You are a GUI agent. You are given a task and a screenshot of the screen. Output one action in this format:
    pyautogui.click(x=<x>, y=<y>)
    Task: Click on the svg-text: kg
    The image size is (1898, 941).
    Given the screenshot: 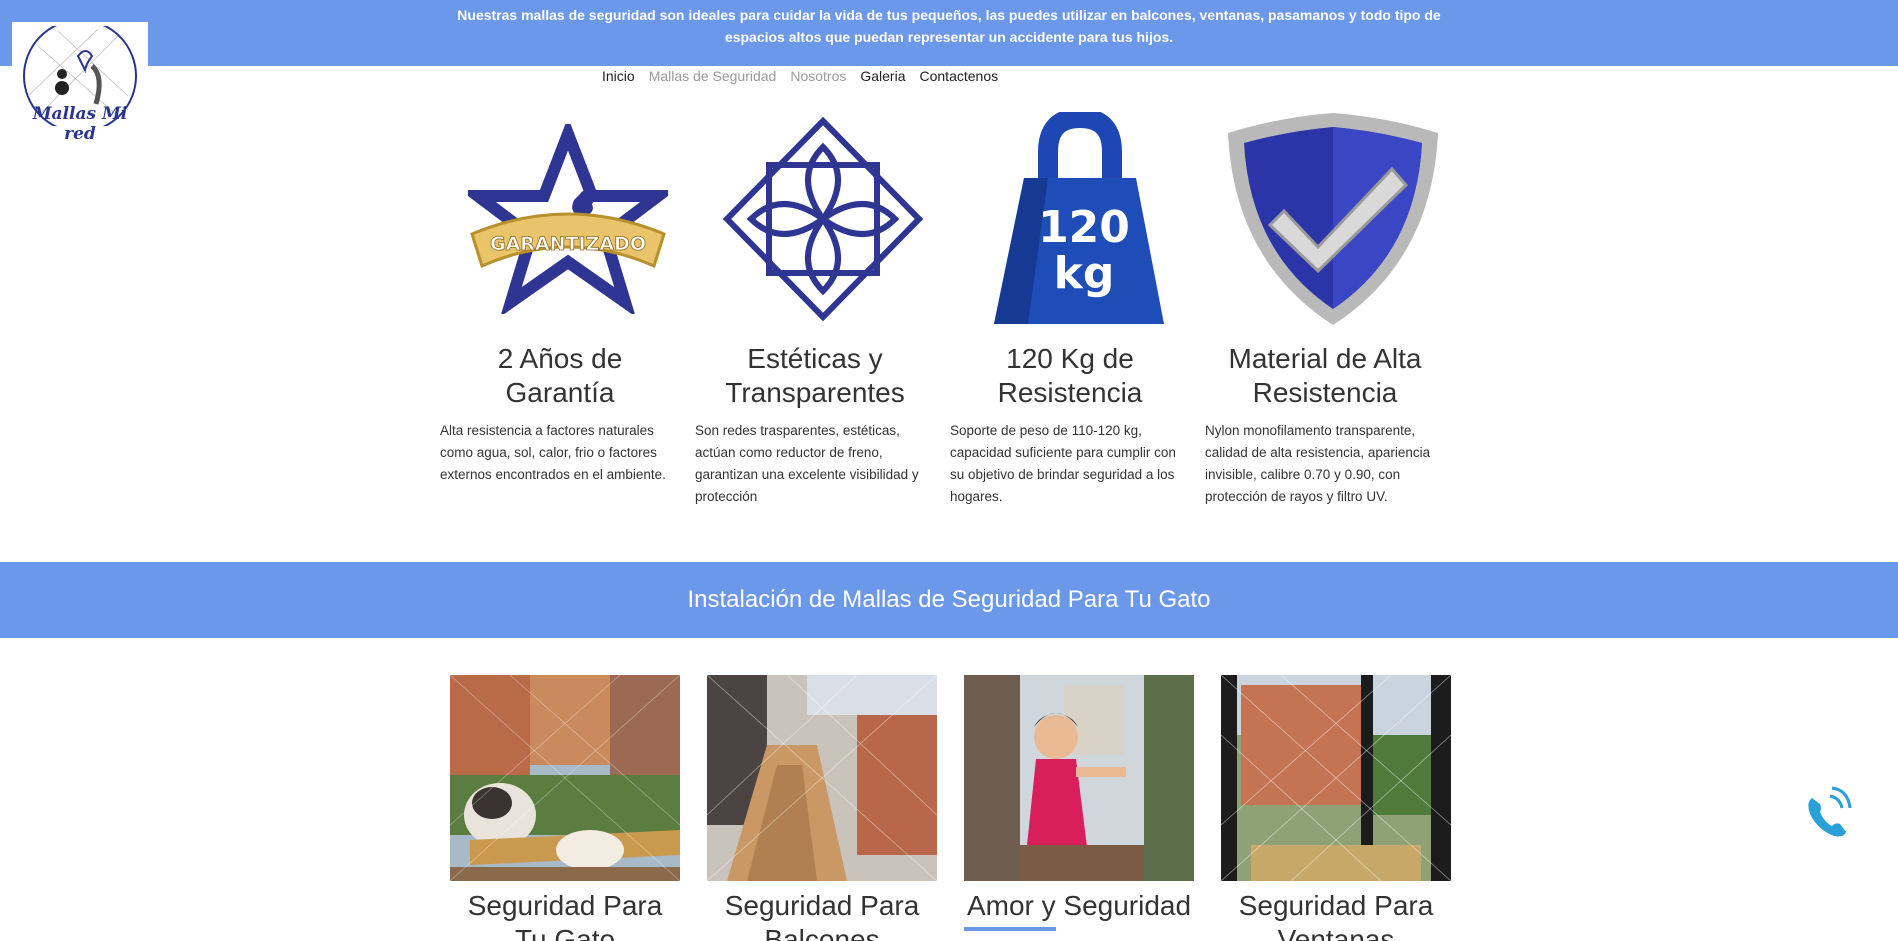 What is the action you would take?
    pyautogui.click(x=1083, y=273)
    